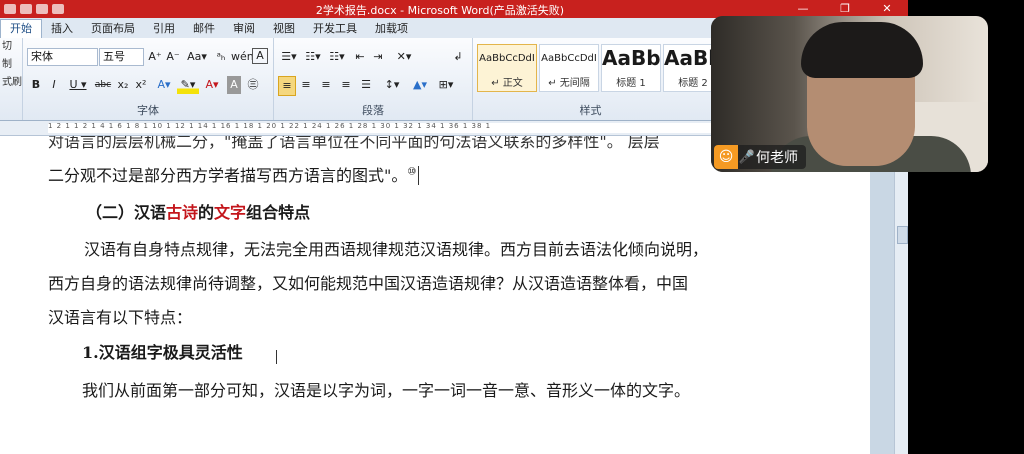 The height and width of the screenshot is (454, 1024). What do you see at coordinates (10, 9) in the screenshot?
I see `save-icon` at bounding box center [10, 9].